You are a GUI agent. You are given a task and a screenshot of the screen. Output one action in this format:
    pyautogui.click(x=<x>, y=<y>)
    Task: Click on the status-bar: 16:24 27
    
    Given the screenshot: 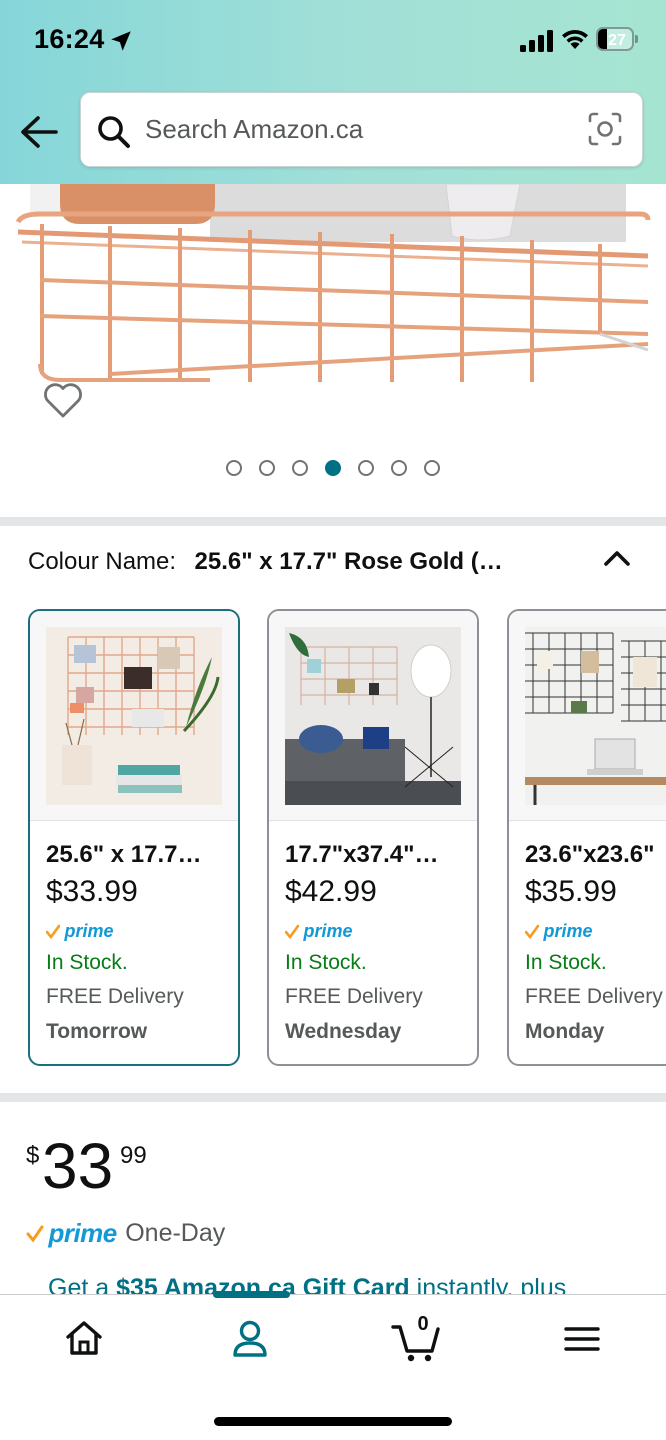 What is the action you would take?
    pyautogui.click(x=333, y=40)
    